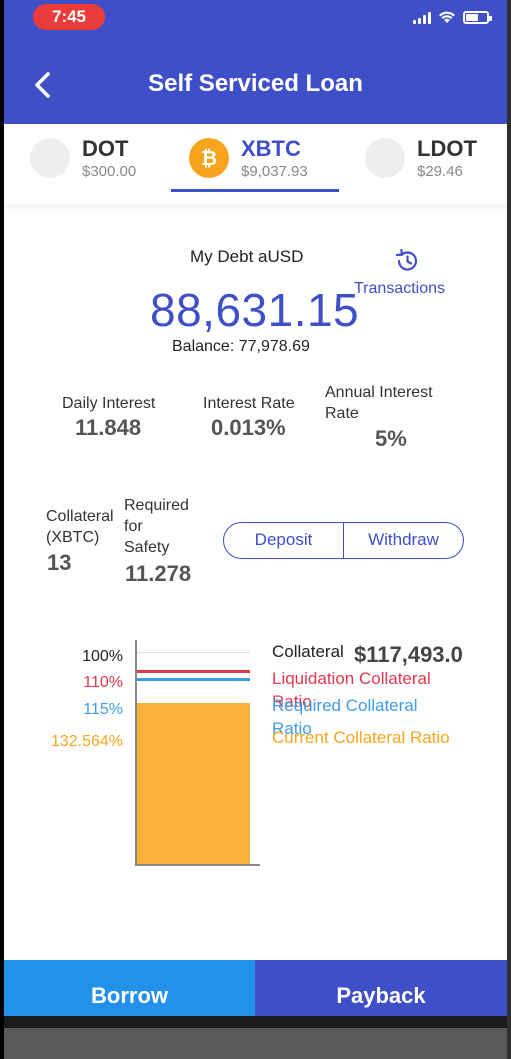 Image resolution: width=511 pixels, height=1059 pixels. What do you see at coordinates (351, 678) in the screenshot?
I see `legend-liquidation-line1: Liquidation Collateral` at bounding box center [351, 678].